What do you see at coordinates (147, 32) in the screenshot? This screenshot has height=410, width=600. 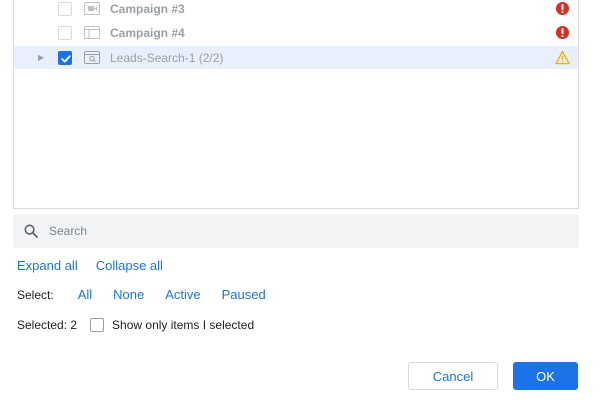 I see `row-label: Campaign #4` at bounding box center [147, 32].